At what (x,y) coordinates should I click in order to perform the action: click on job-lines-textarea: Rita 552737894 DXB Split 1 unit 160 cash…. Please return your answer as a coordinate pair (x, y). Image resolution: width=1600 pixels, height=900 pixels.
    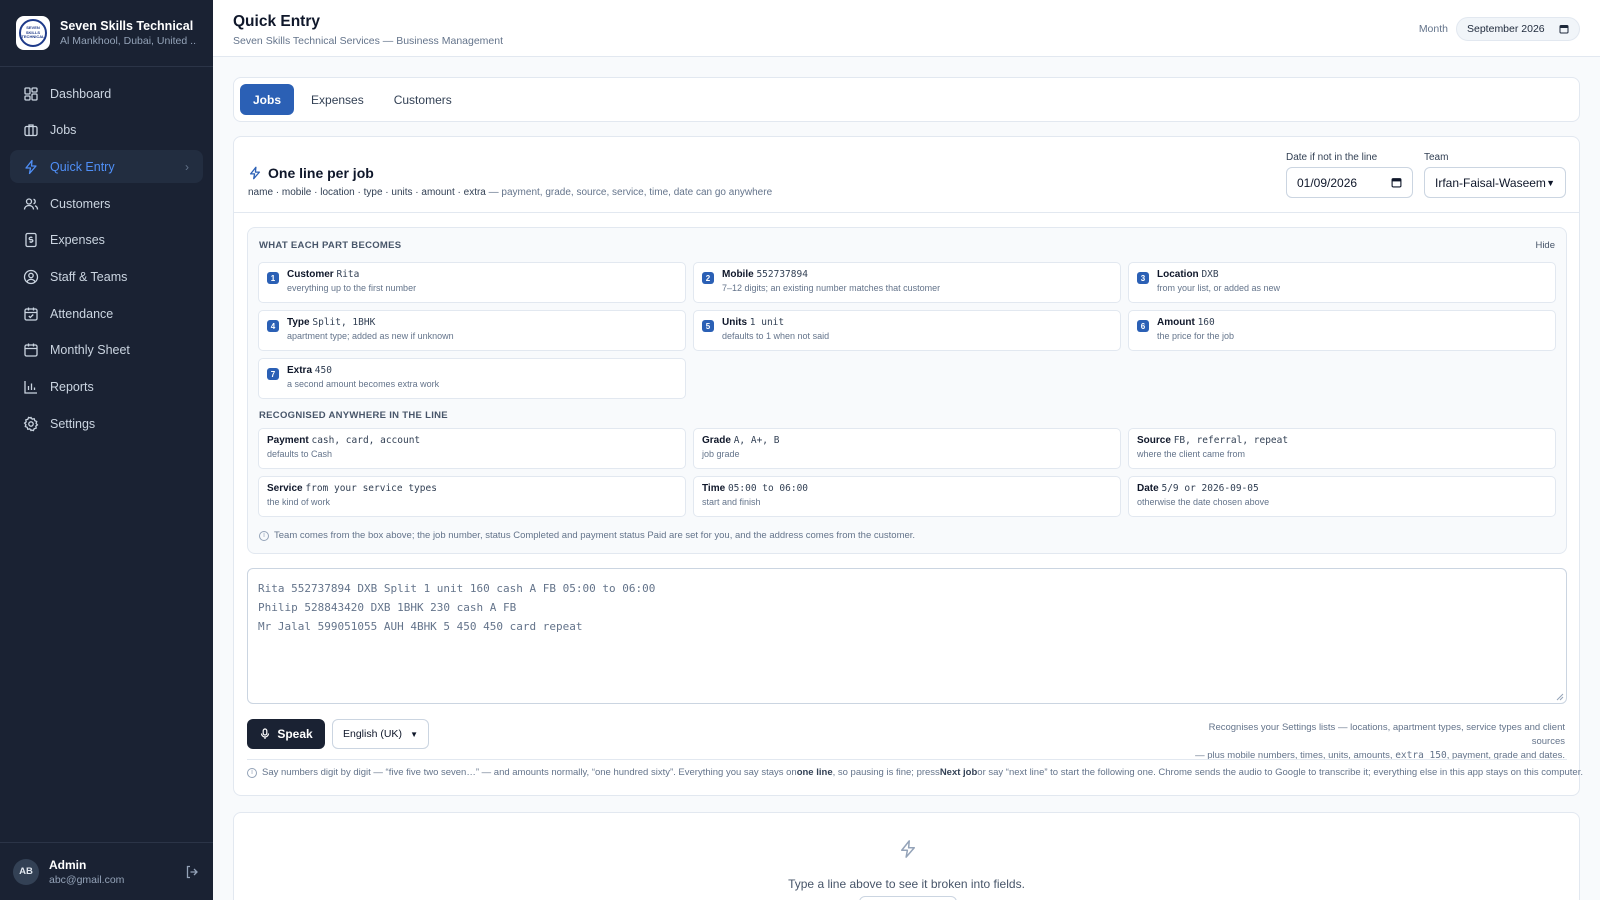
    Looking at the image, I should click on (907, 636).